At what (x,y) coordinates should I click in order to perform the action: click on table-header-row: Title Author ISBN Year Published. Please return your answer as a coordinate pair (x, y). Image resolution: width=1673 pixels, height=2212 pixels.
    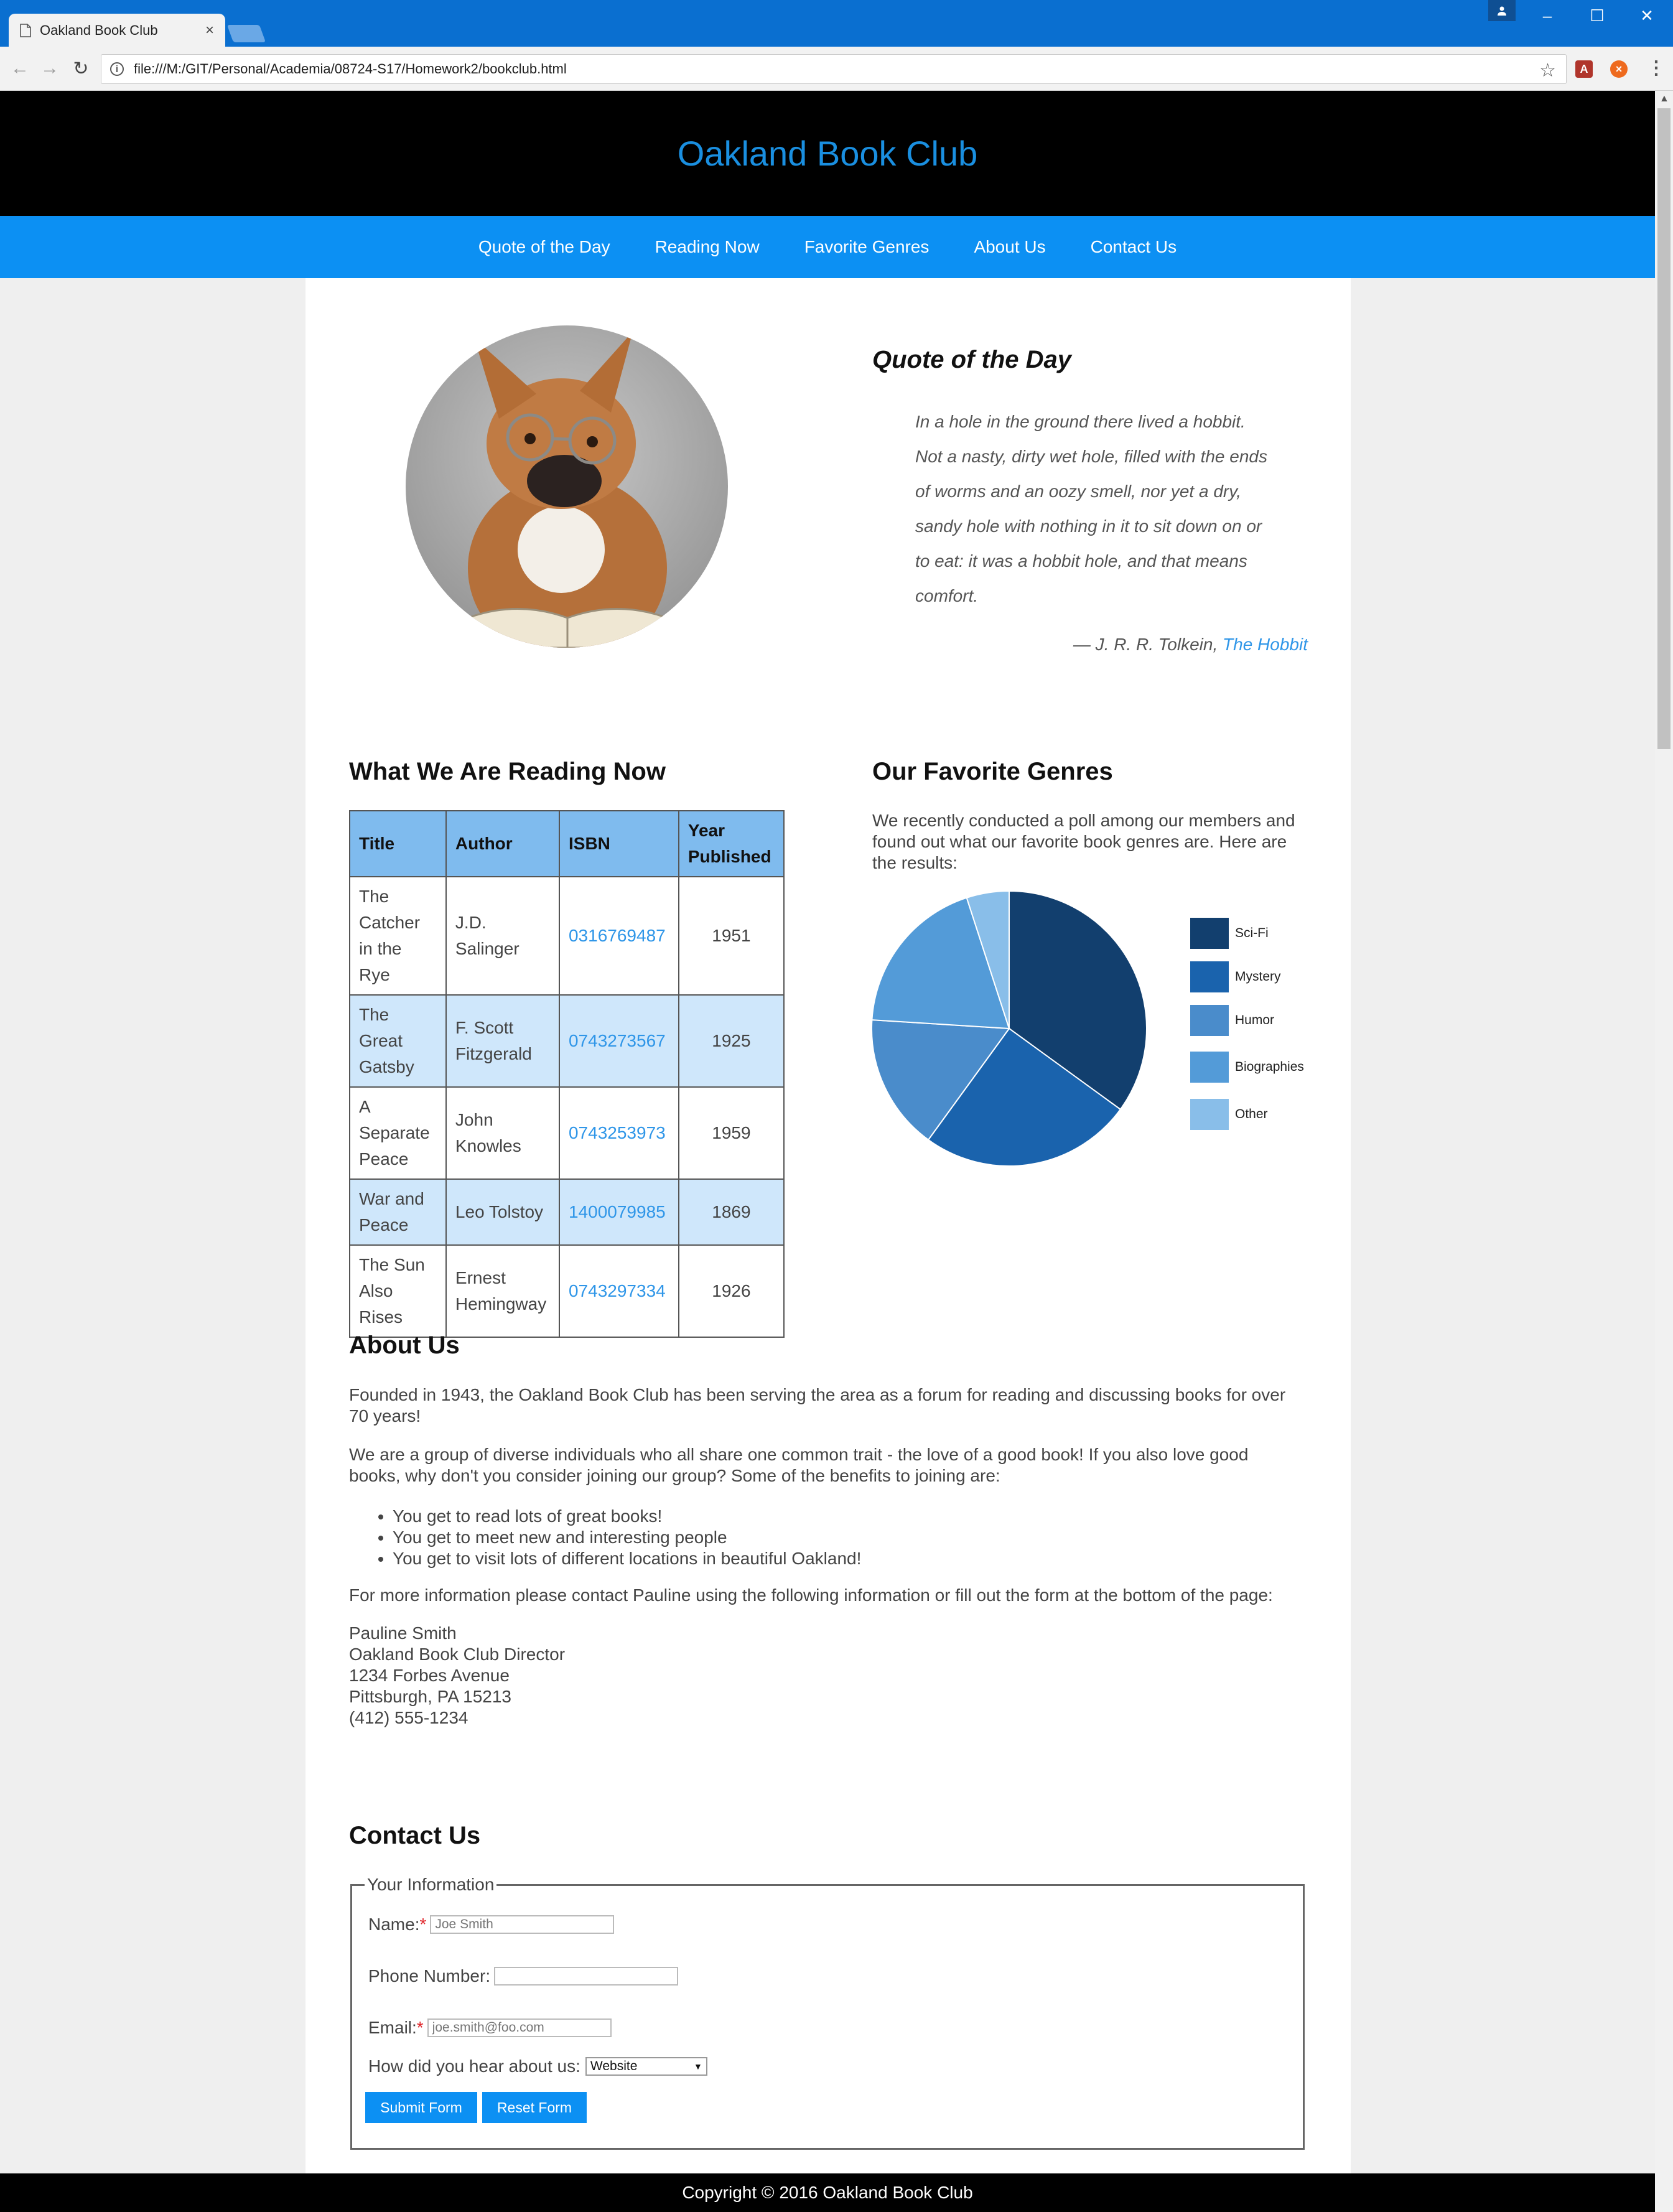
    Looking at the image, I should click on (567, 843).